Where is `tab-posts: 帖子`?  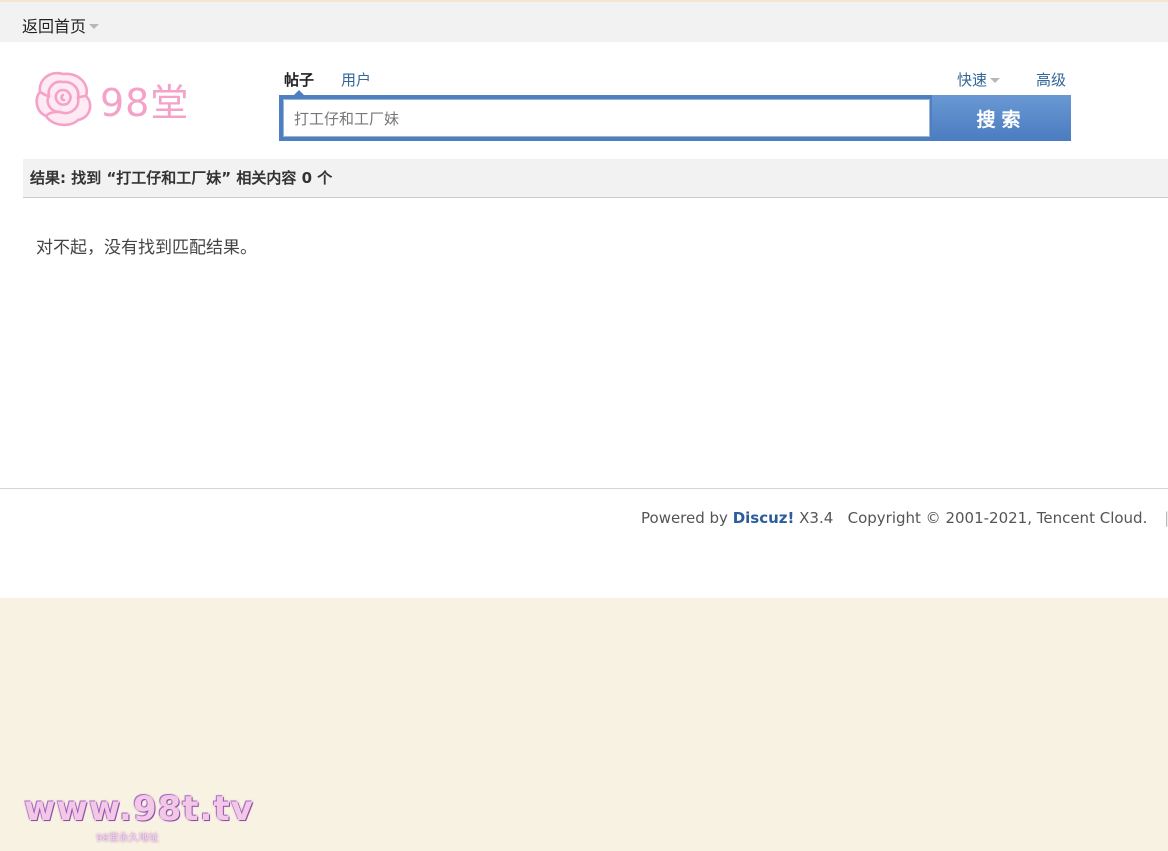
tab-posts: 帖子 is located at coordinates (299, 79).